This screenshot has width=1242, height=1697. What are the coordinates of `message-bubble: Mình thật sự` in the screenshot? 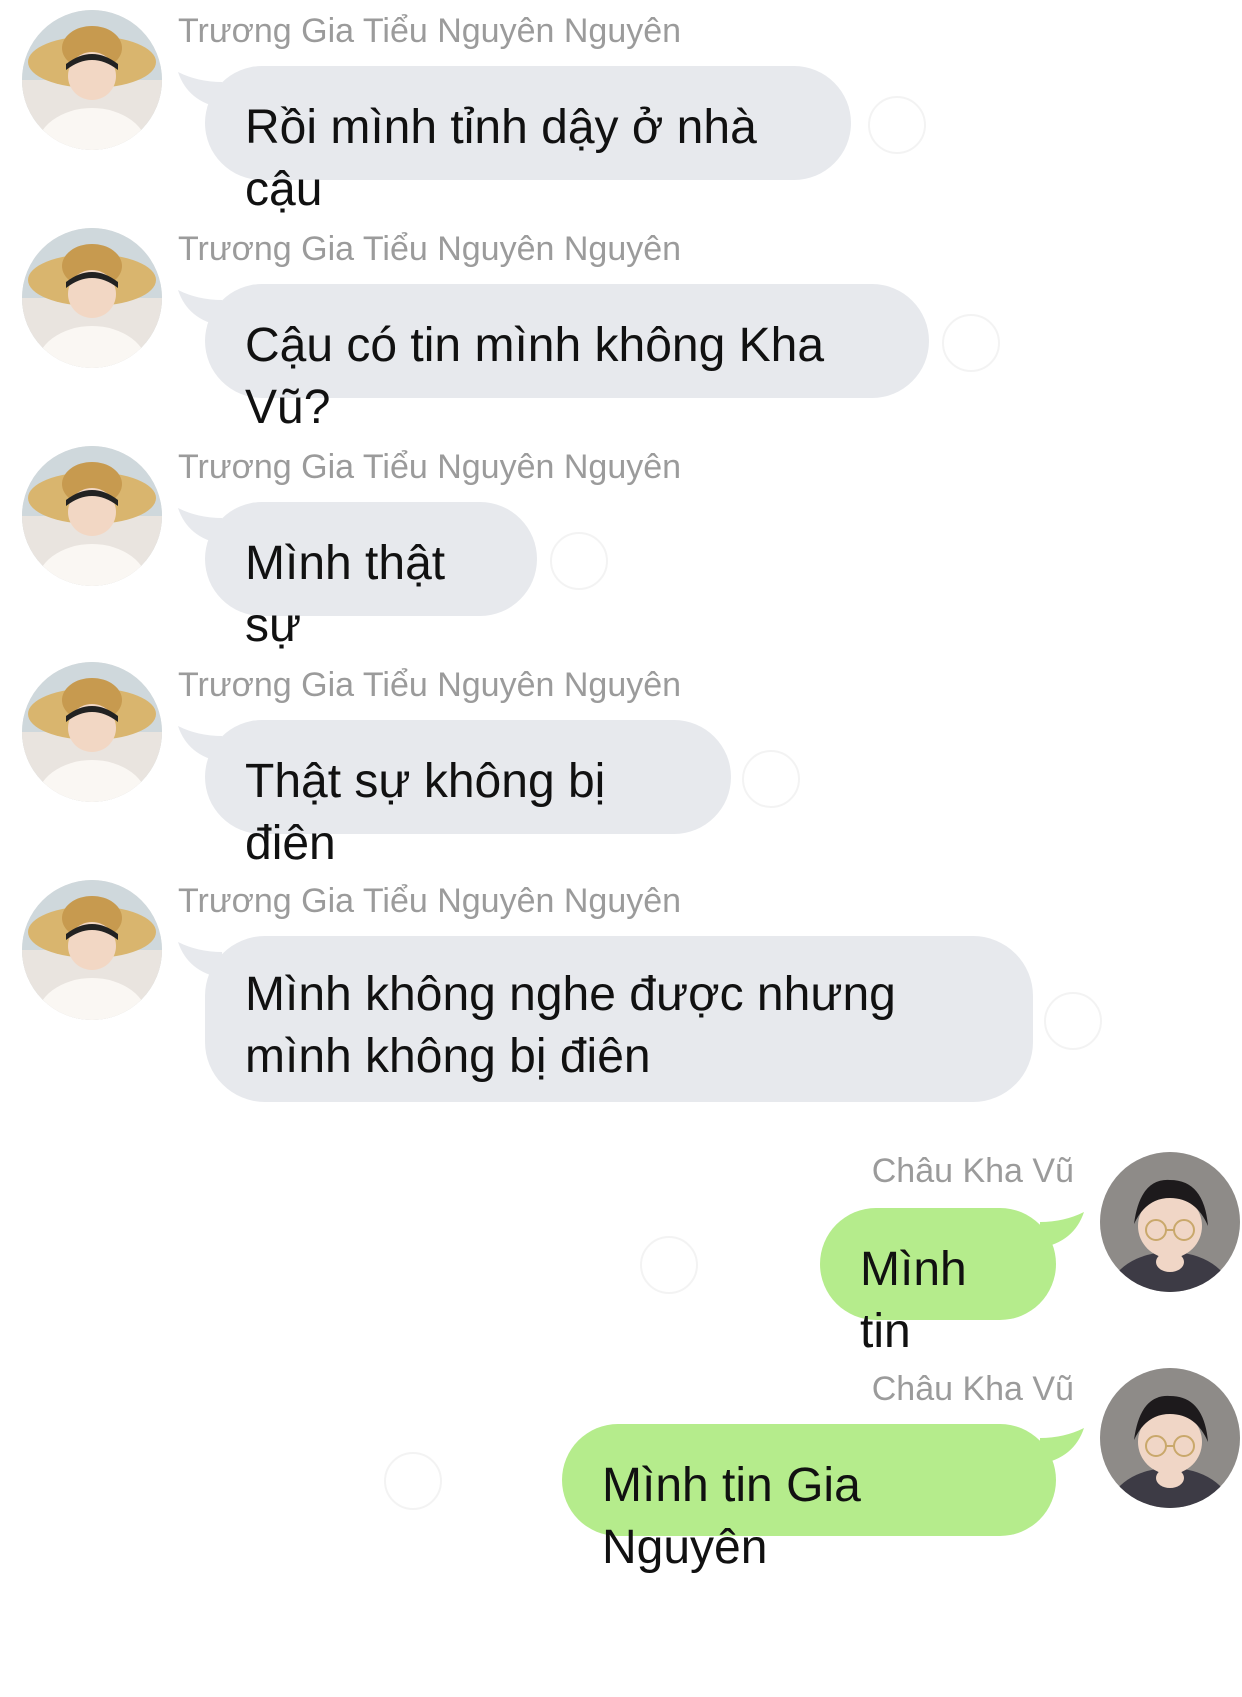 It's located at (371, 577).